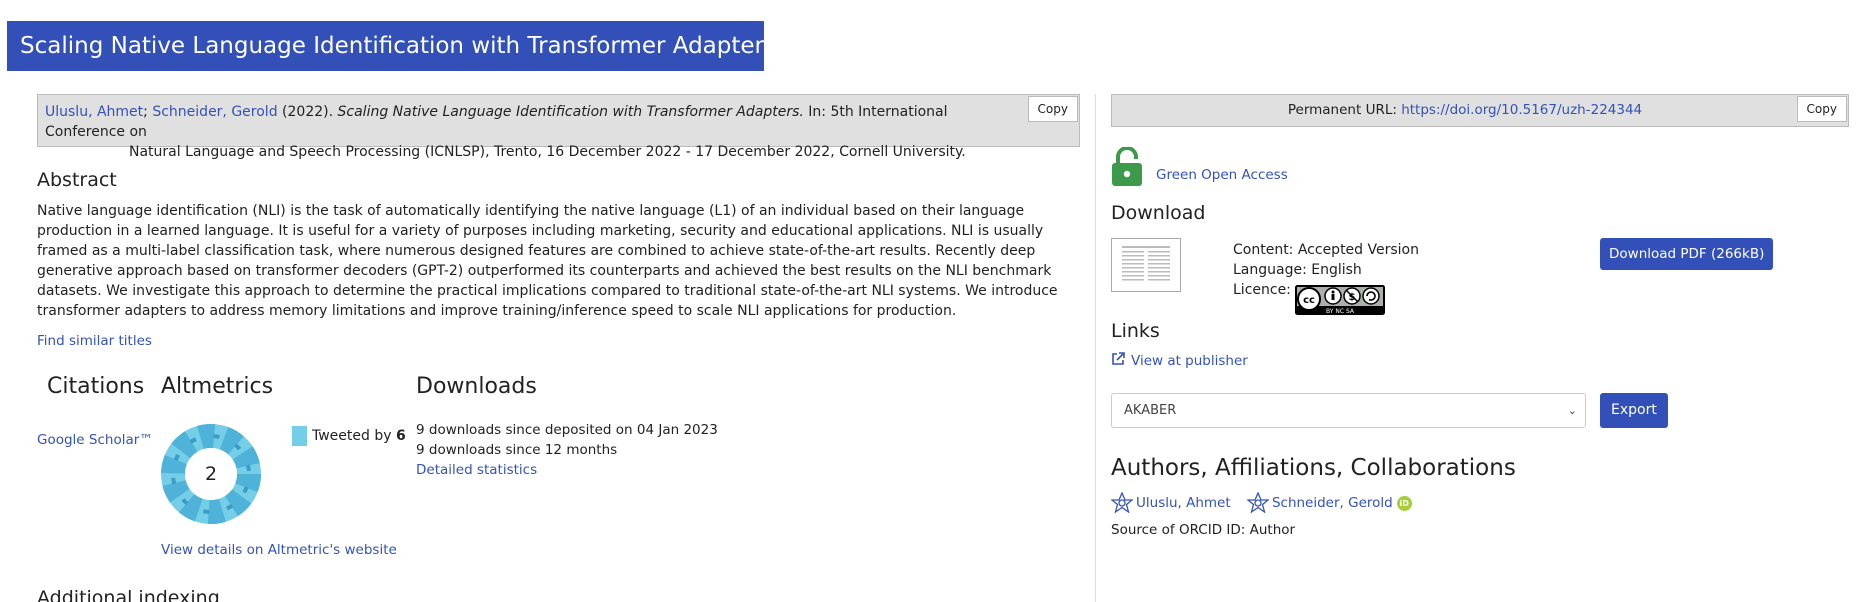  Describe the element at coordinates (1332, 503) in the screenshot. I see `author-name: Schneider, Gerold` at that location.